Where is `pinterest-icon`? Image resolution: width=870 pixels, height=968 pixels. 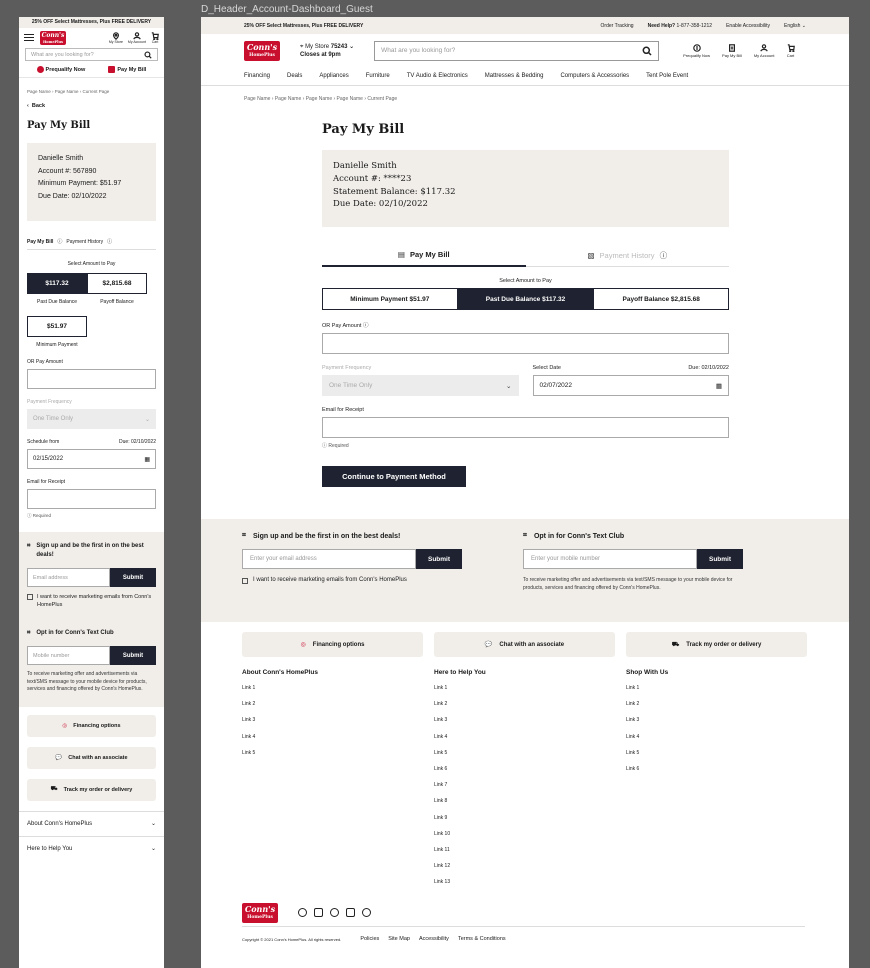 pinterest-icon is located at coordinates (366, 912).